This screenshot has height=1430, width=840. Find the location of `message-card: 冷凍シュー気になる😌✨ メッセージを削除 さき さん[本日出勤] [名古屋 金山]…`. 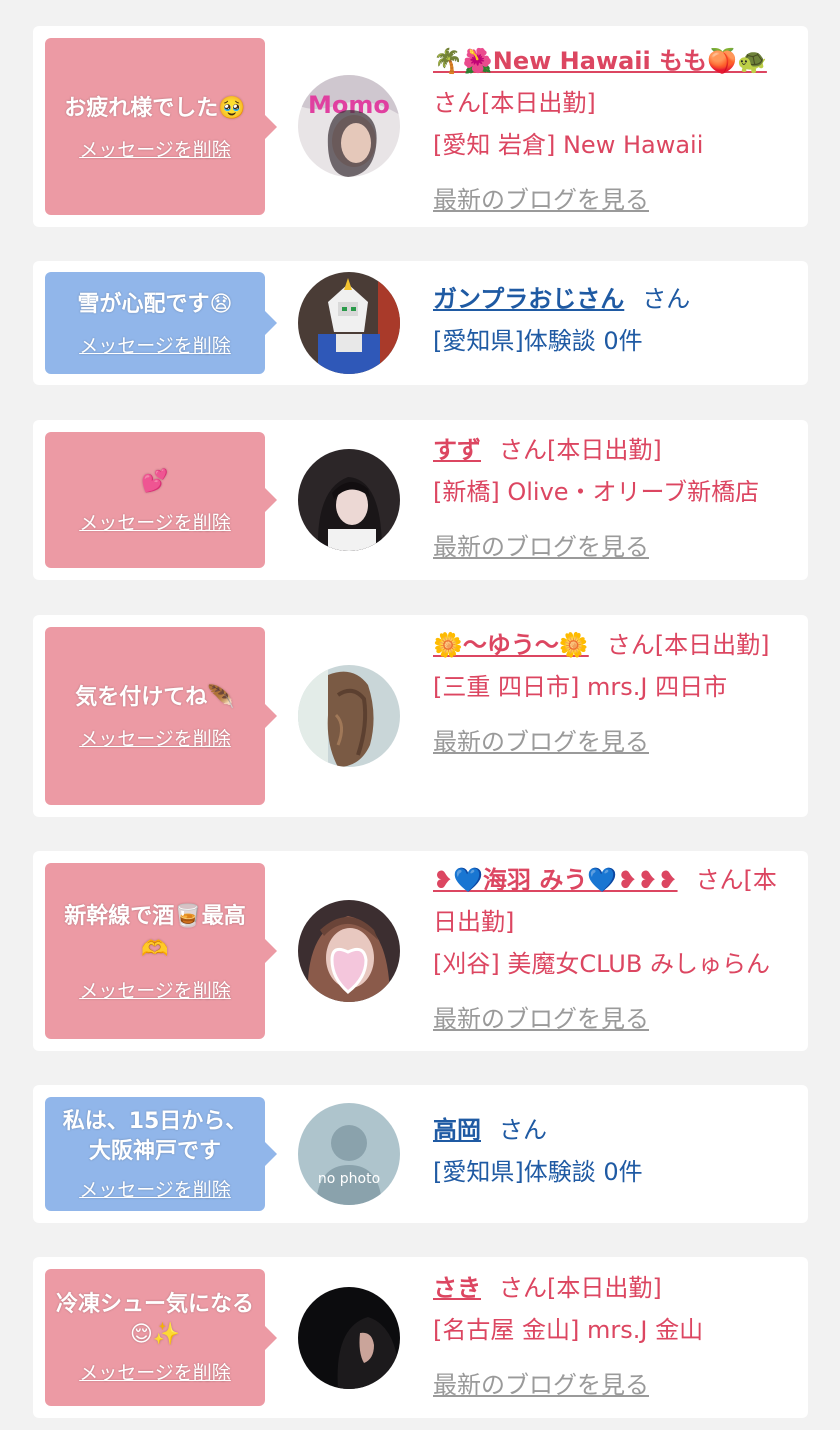

message-card: 冷凍シュー気になる😌✨ メッセージを削除 さき さん[本日出勤] [名古屋 金山]… is located at coordinates (420, 1337).